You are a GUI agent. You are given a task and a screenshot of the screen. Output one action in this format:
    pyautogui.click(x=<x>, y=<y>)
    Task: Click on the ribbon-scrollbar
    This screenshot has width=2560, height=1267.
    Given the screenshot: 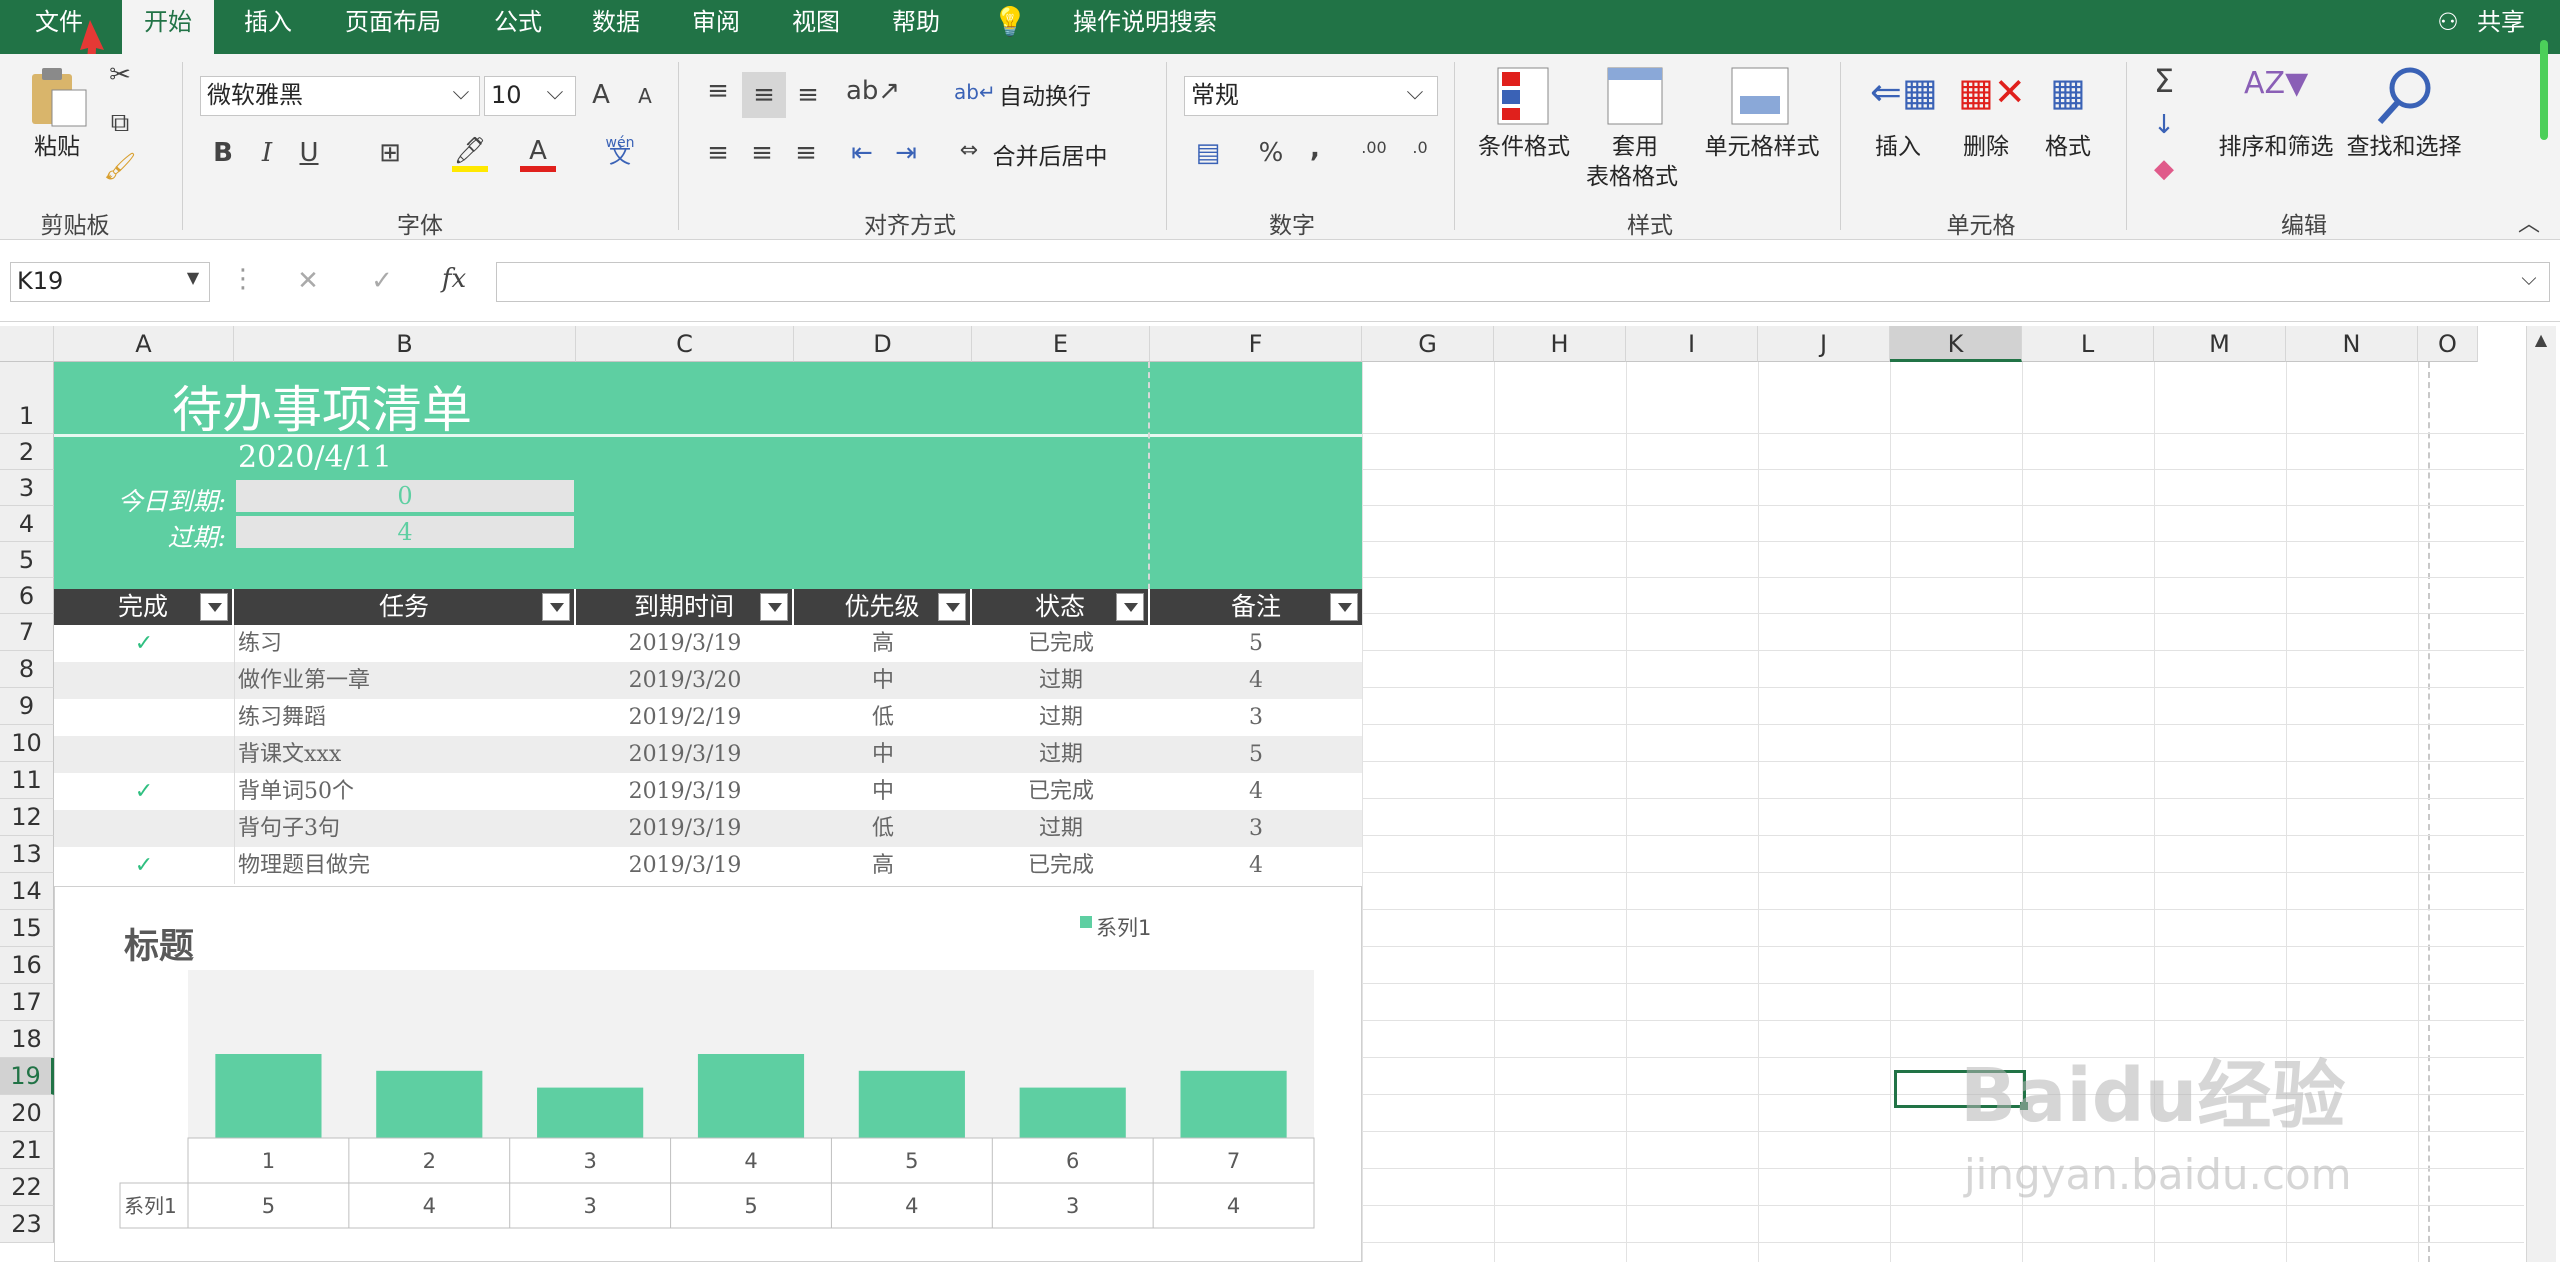 What is the action you would take?
    pyautogui.click(x=2544, y=90)
    